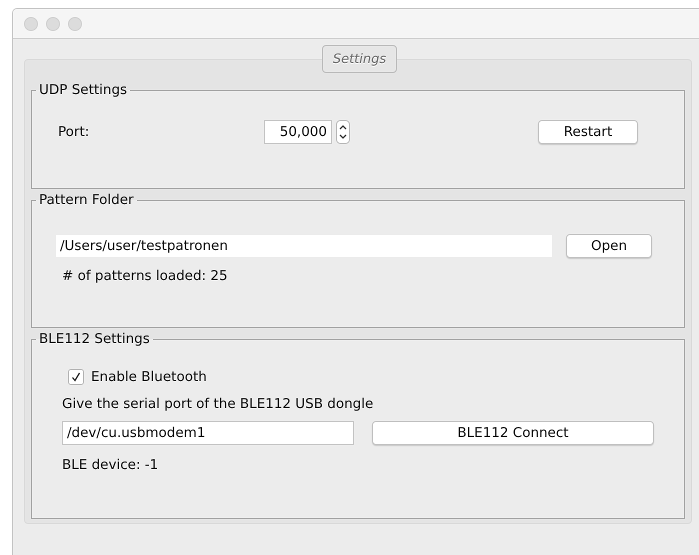 The height and width of the screenshot is (555, 699). Describe the element at coordinates (83, 90) in the screenshot. I see `group-title: UDP Settings` at that location.